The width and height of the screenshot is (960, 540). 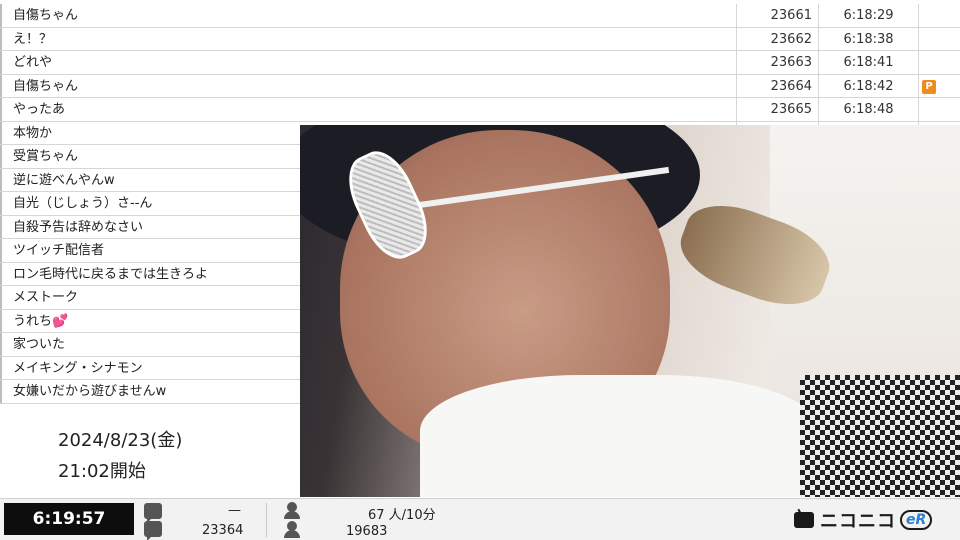 I want to click on viewer-rate-icon-body, so click(x=292, y=515).